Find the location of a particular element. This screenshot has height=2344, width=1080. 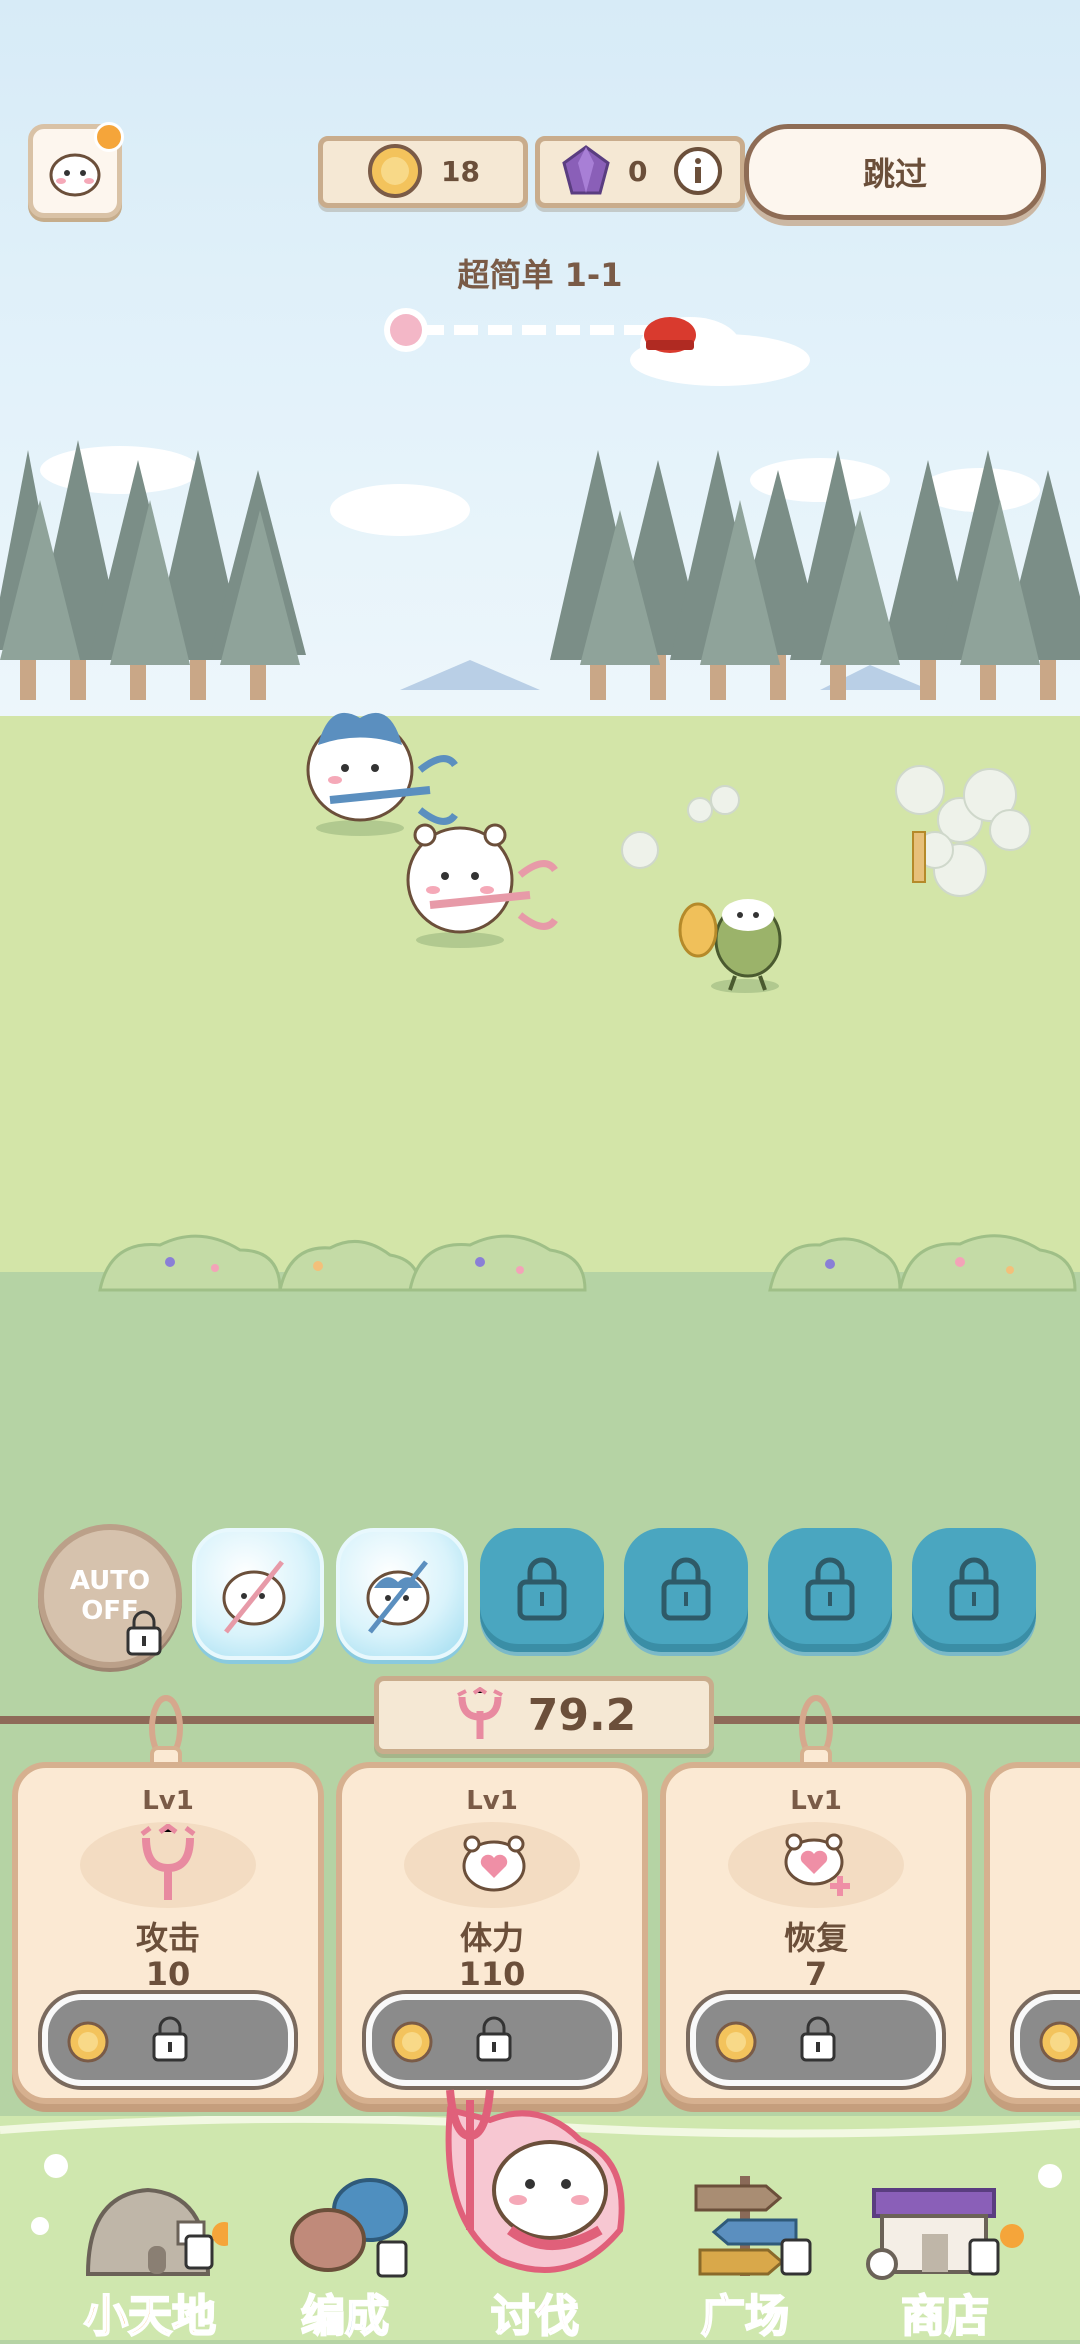

gem-counter: 0 is located at coordinates (640, 172).